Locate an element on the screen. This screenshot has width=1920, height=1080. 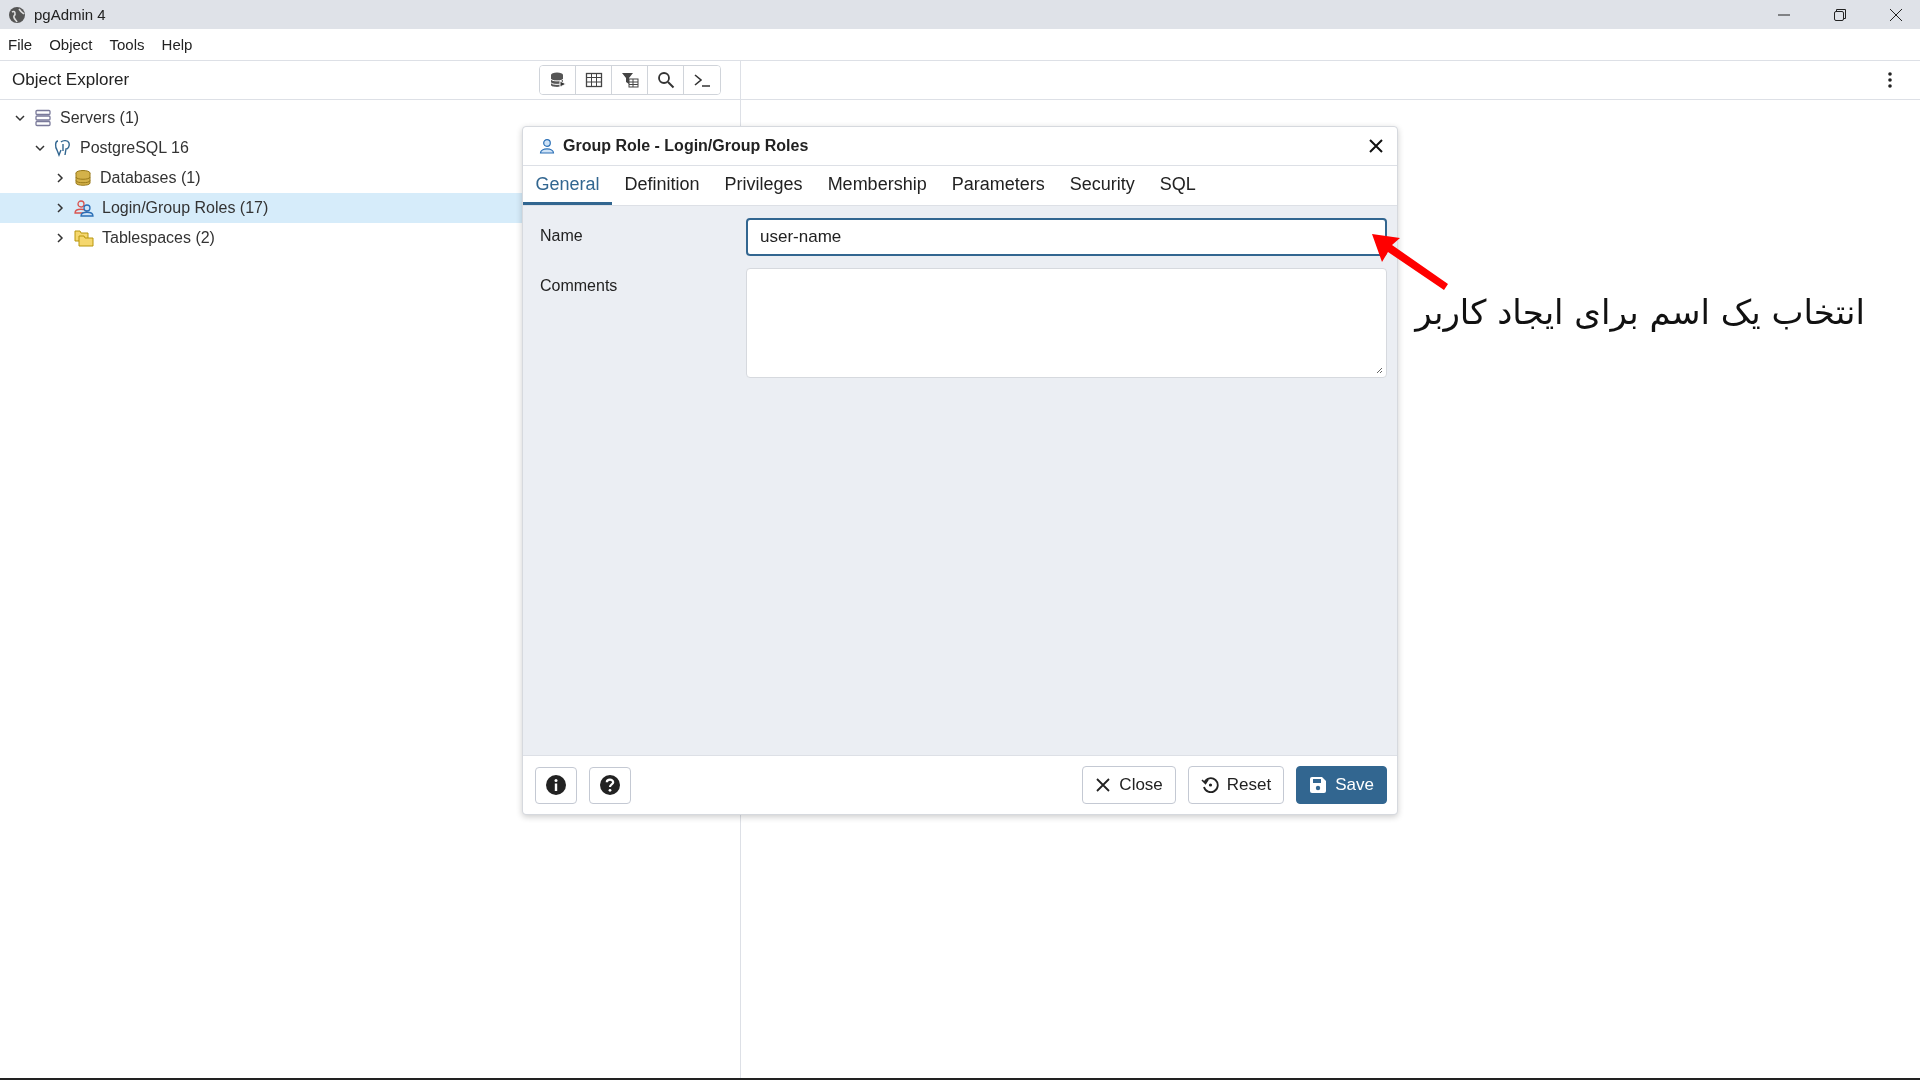
tree-label: Tablespaces (2) is located at coordinates (158, 238).